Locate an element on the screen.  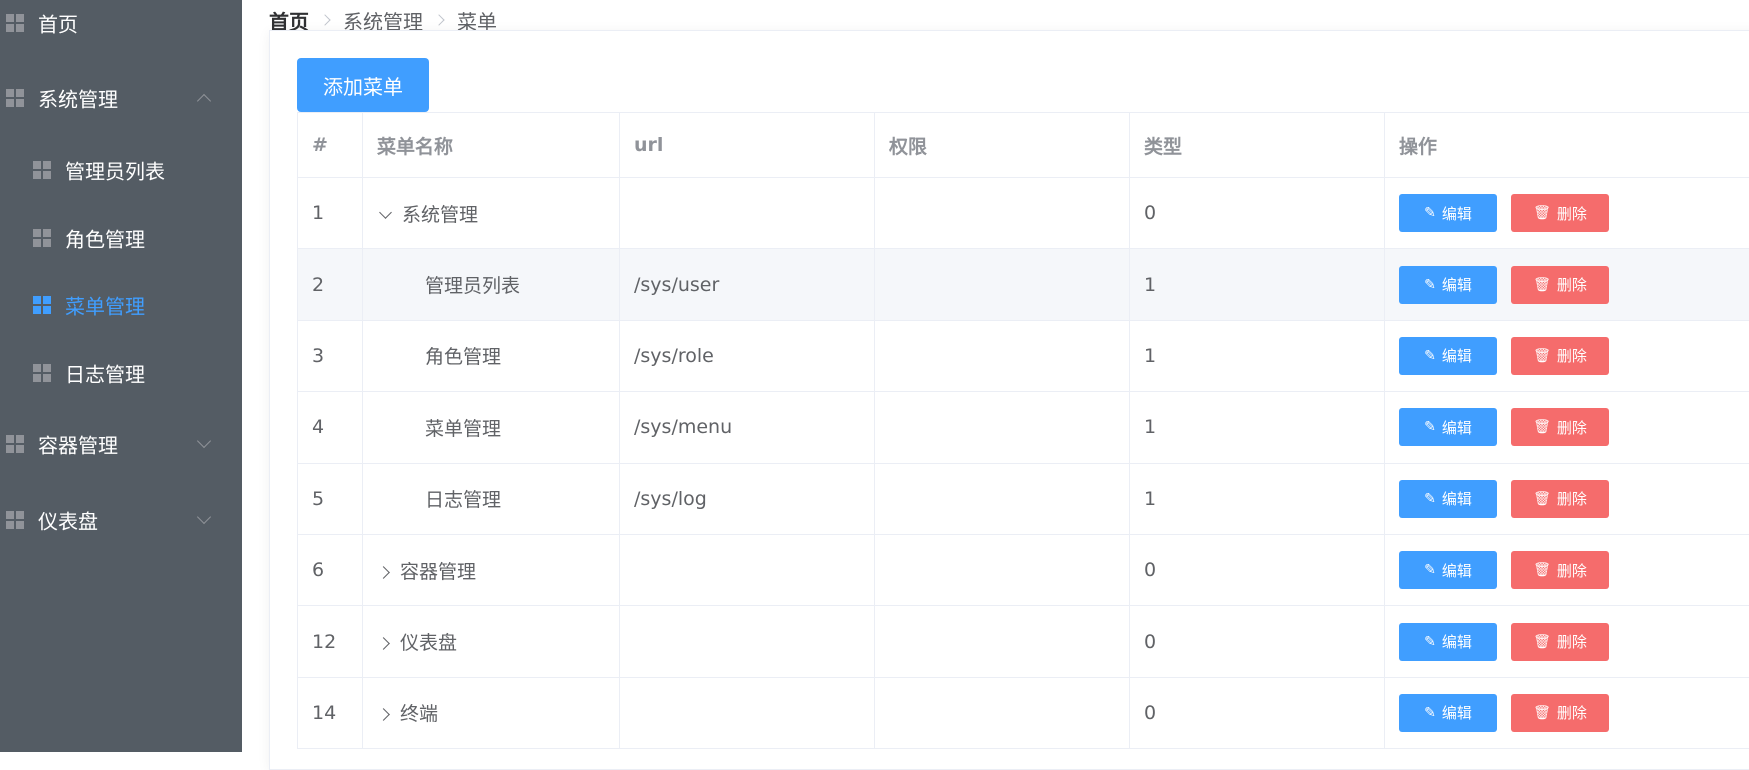
cell-url: /sys/role is located at coordinates (747, 355).